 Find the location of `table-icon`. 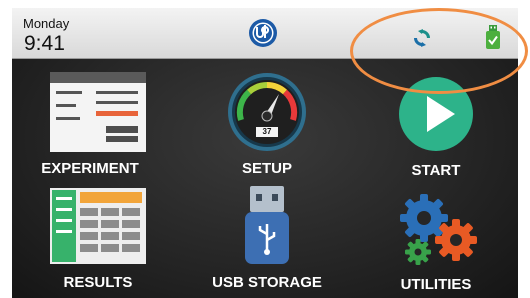

table-icon is located at coordinates (98, 226).